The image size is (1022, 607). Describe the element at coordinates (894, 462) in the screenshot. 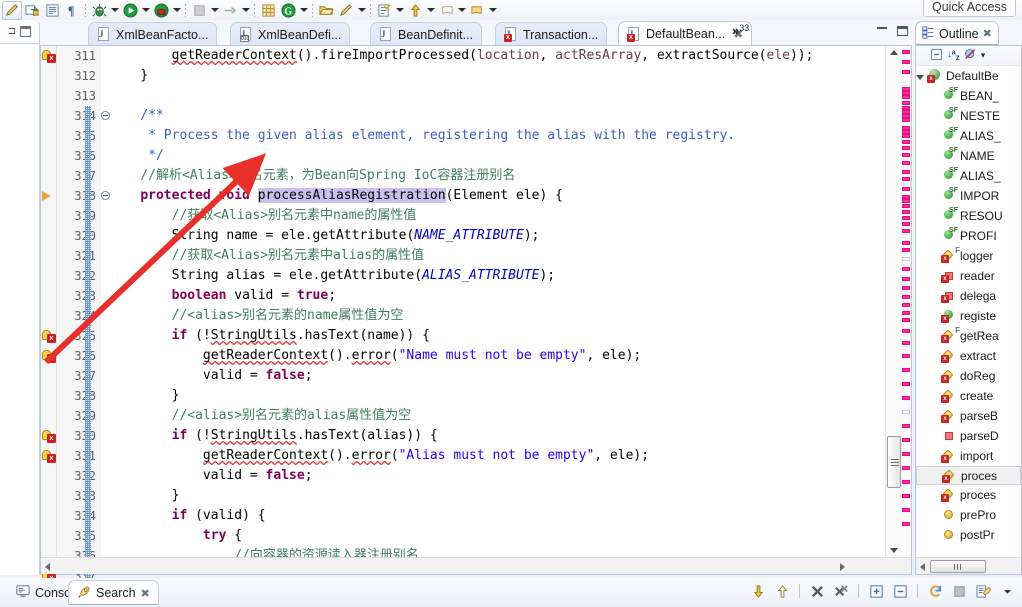

I see `vertical-scroll-thumb` at that location.